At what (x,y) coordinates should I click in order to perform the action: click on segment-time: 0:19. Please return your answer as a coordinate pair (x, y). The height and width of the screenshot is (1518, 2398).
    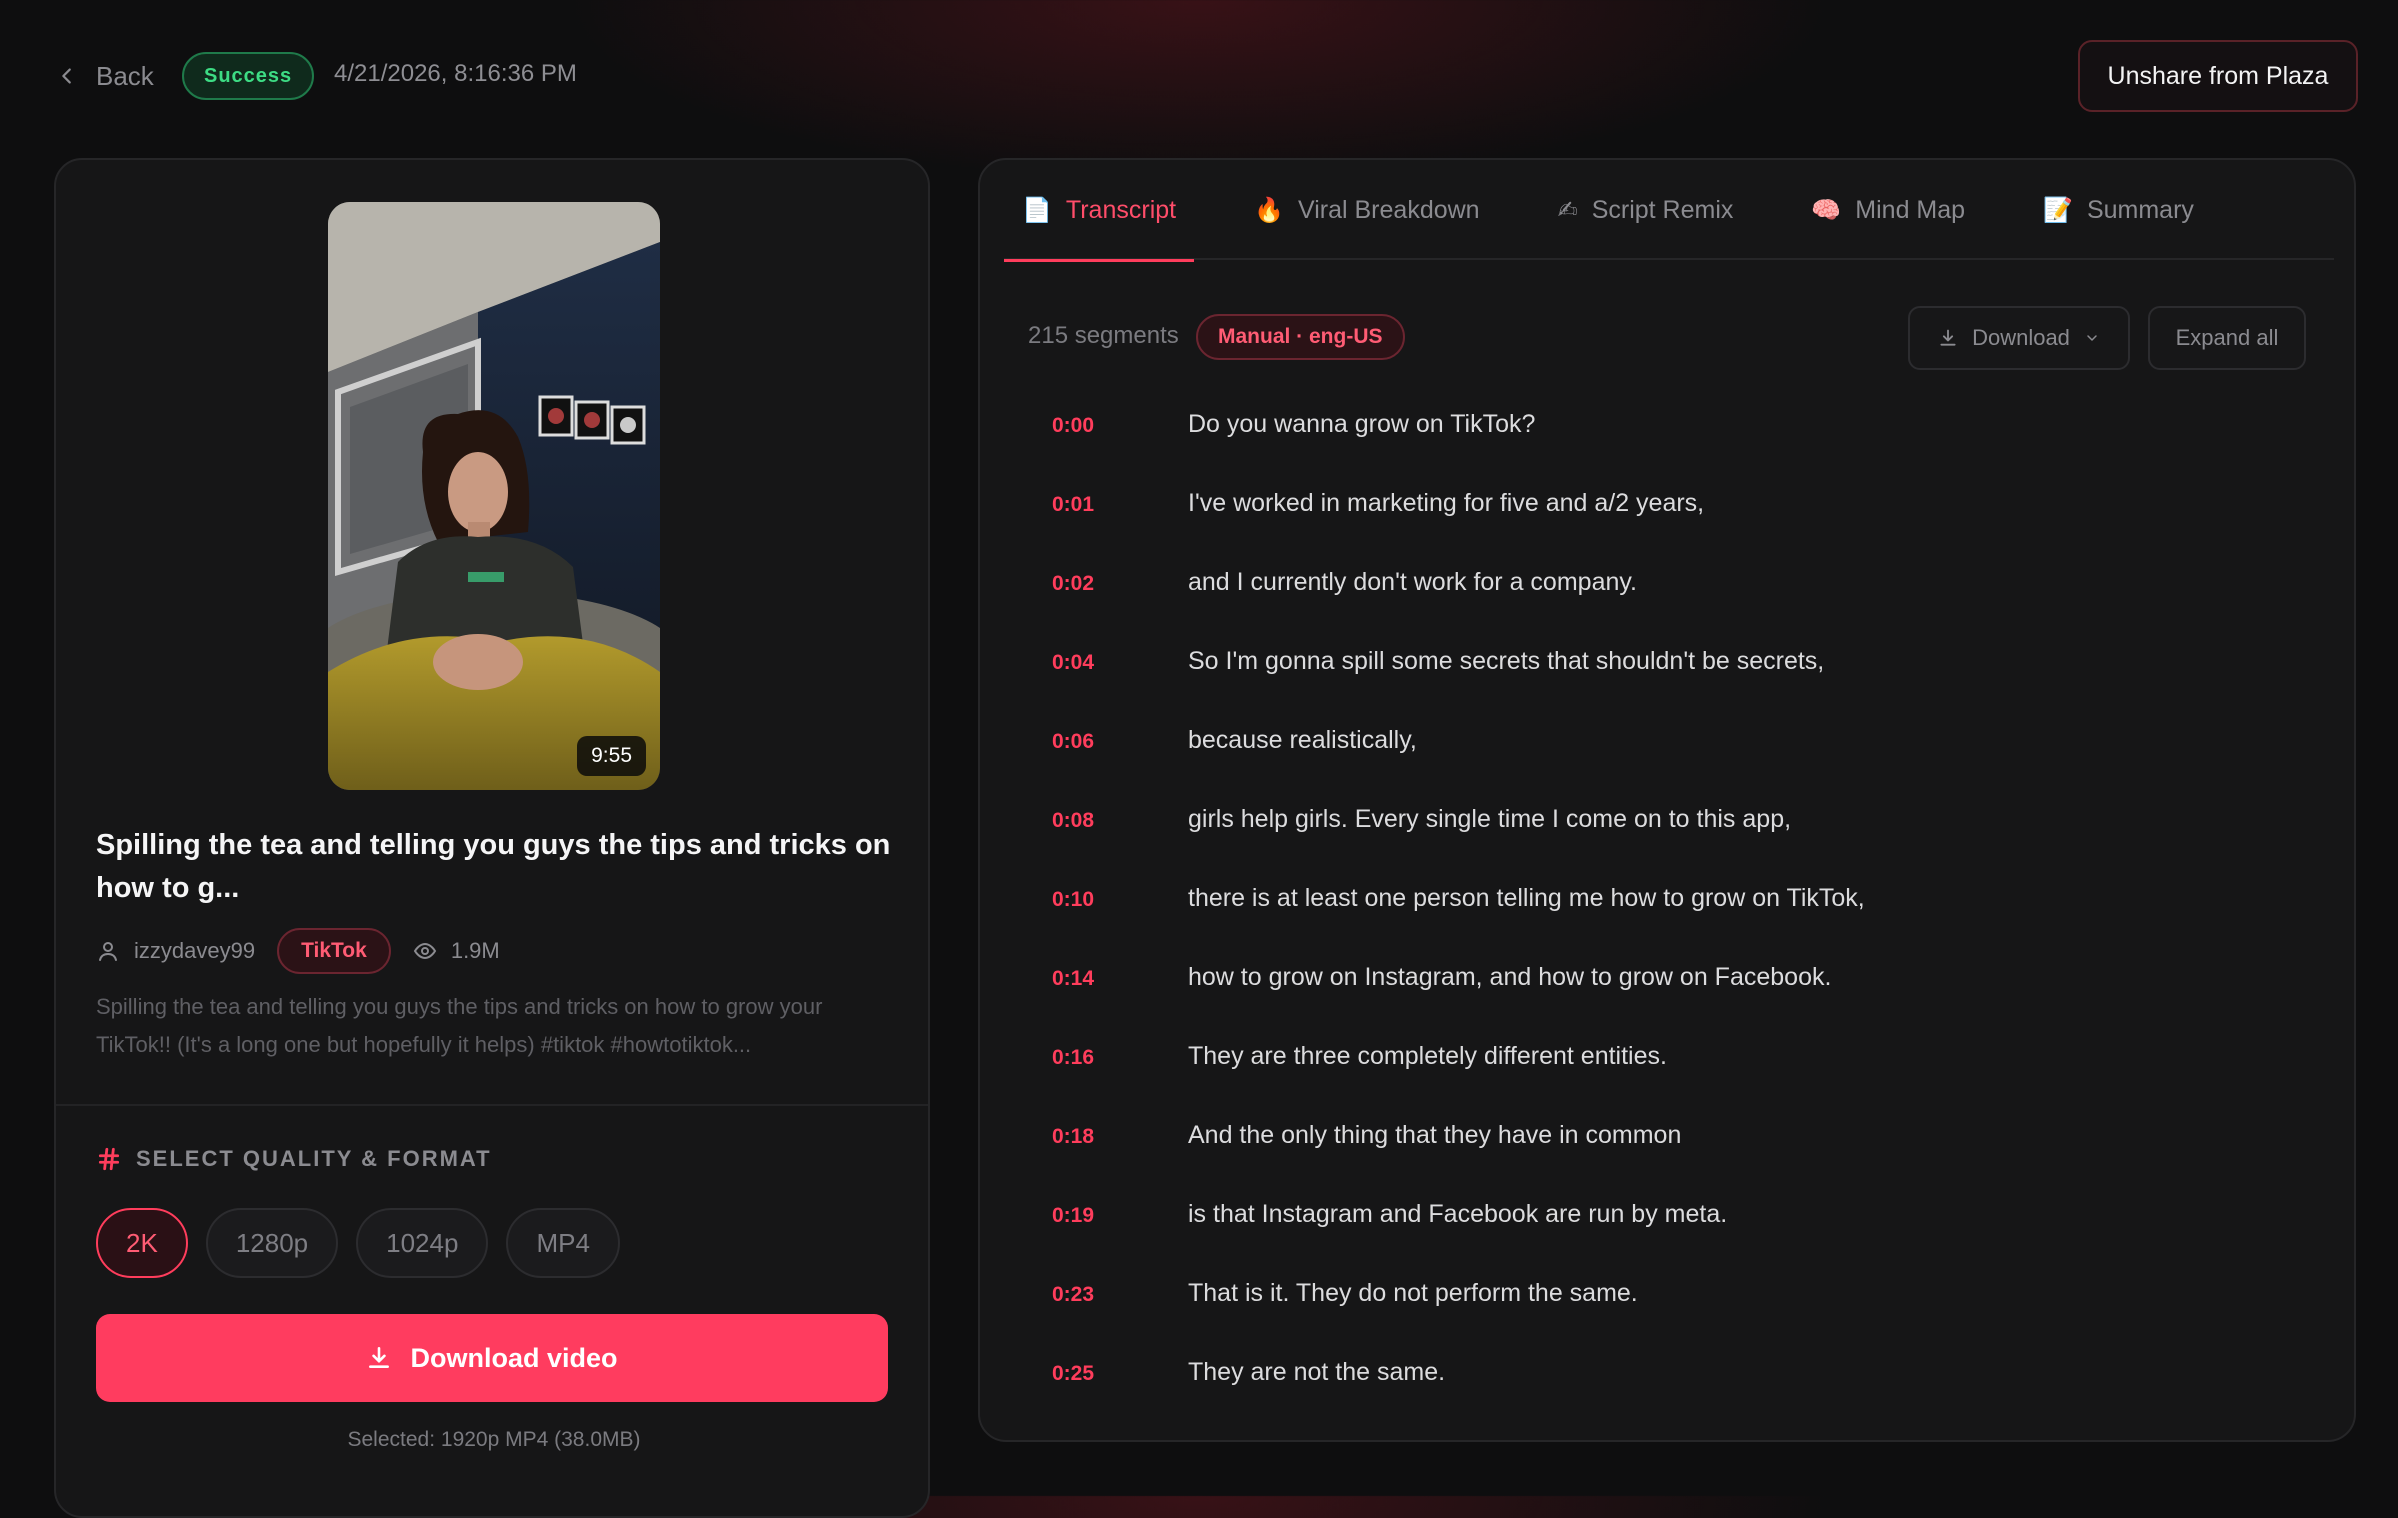
    Looking at the image, I should click on (1120, 1214).